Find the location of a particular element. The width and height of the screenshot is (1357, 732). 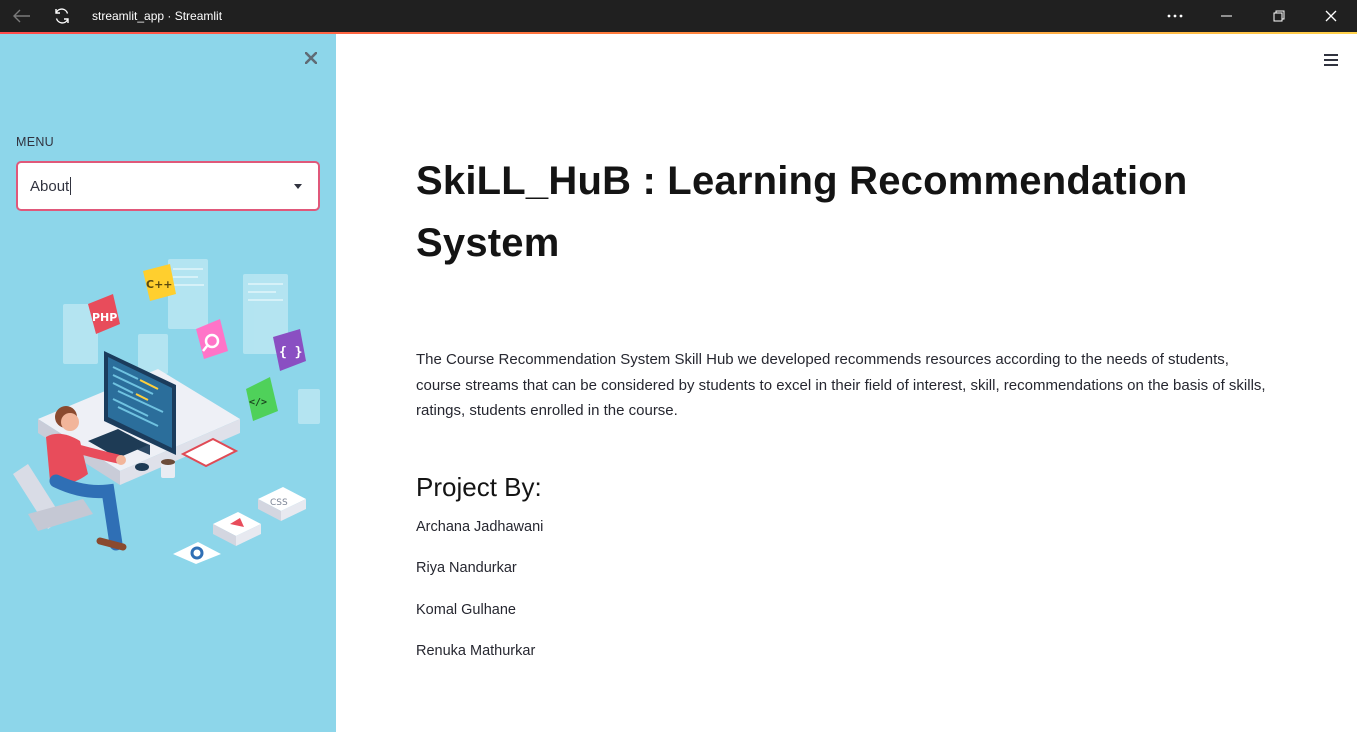

reload-icon is located at coordinates (62, 16).